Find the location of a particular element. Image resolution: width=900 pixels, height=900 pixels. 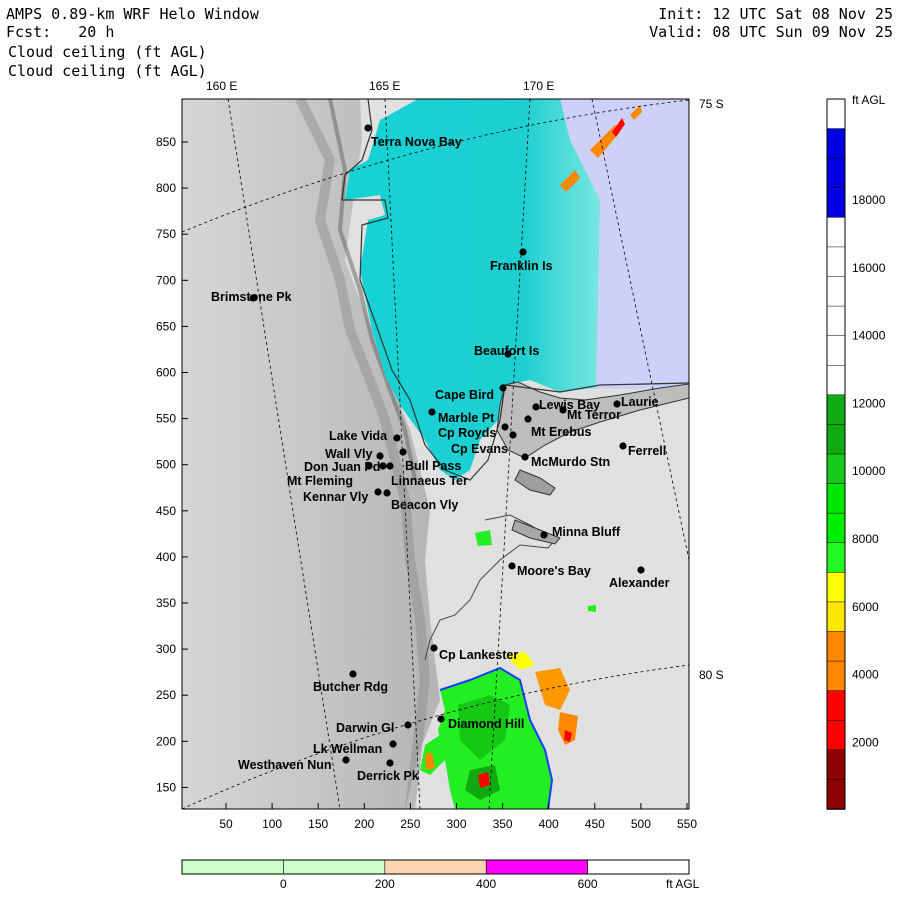

bottom-colorbar-label: 400 is located at coordinates (486, 884).